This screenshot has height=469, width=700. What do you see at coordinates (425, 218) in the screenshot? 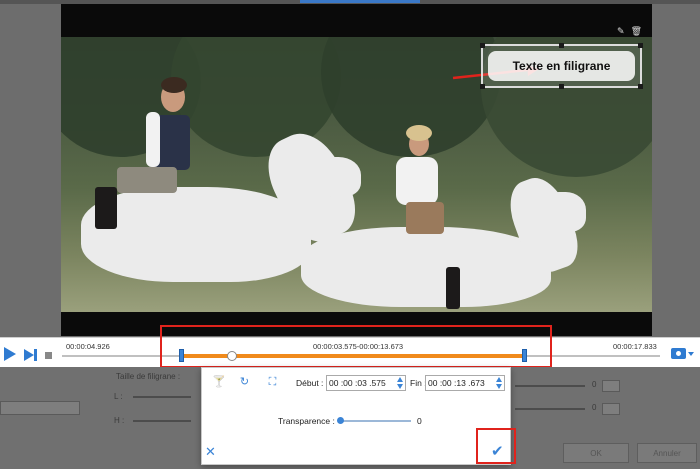
I see `rider2-legs` at bounding box center [425, 218].